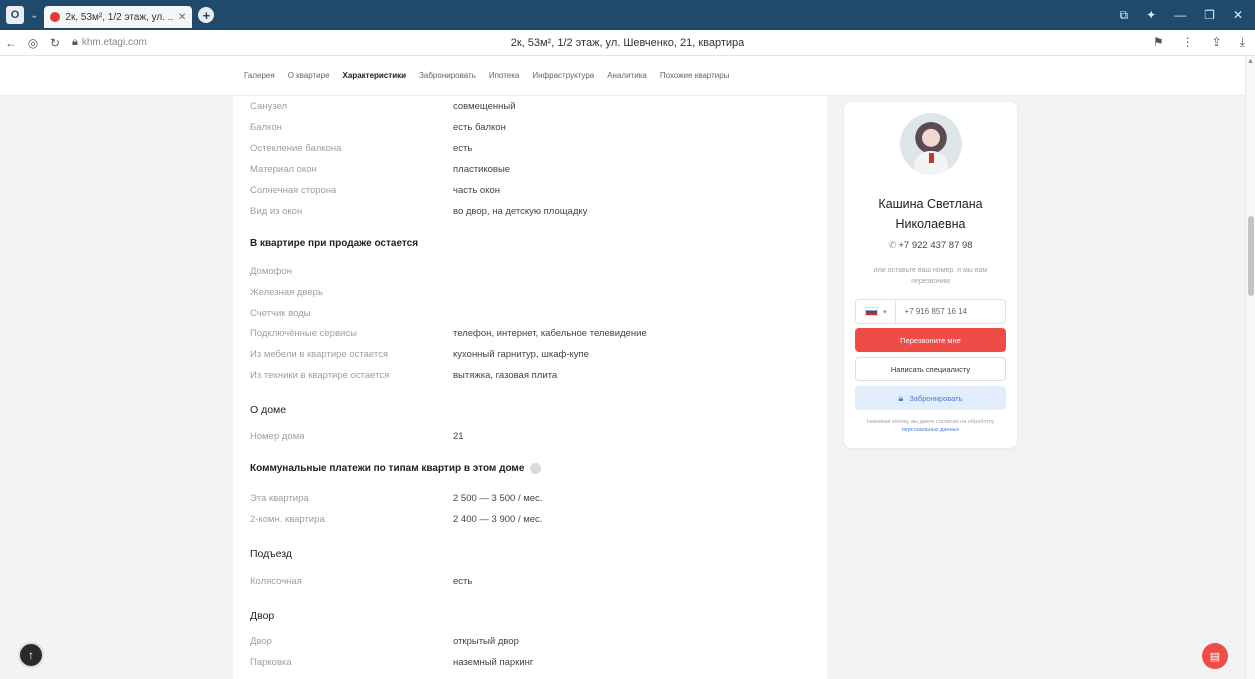 The height and width of the screenshot is (679, 1255). I want to click on nav-similar: Похожие квартиры, so click(695, 75).